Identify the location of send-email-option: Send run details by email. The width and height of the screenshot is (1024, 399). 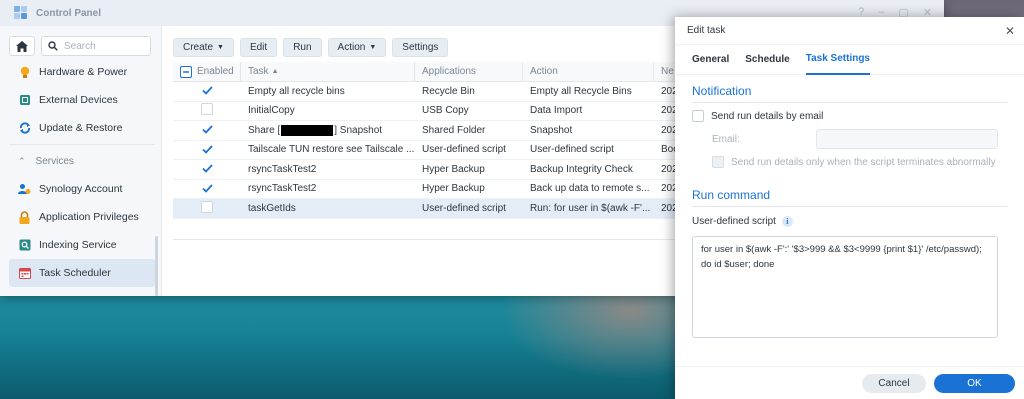
(757, 116).